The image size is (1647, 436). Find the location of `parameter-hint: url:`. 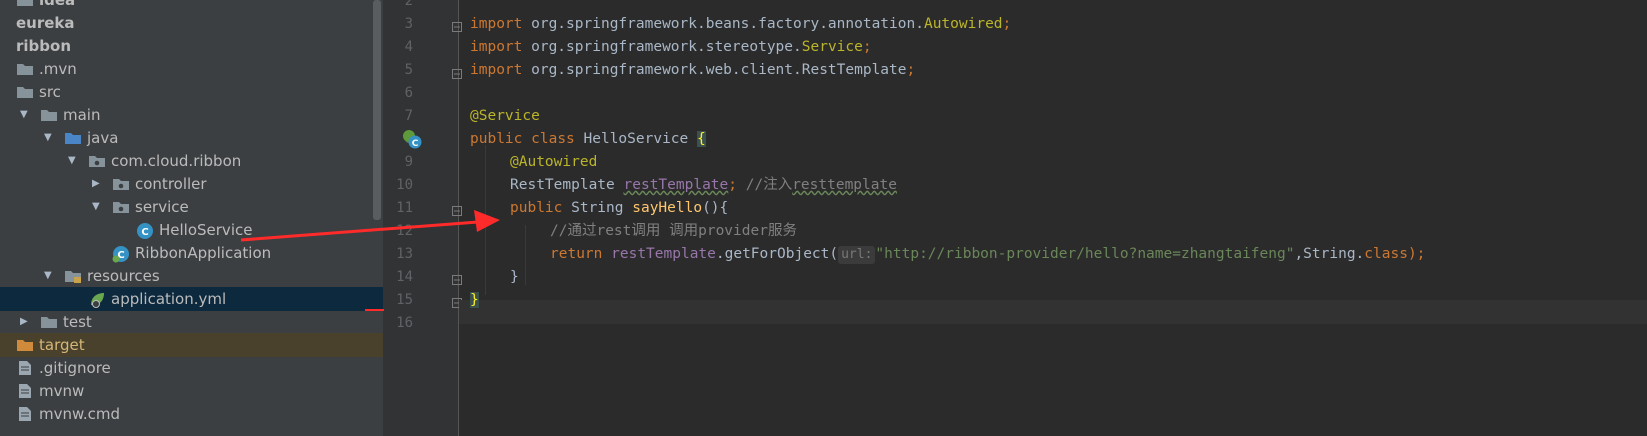

parameter-hint: url: is located at coordinates (857, 255).